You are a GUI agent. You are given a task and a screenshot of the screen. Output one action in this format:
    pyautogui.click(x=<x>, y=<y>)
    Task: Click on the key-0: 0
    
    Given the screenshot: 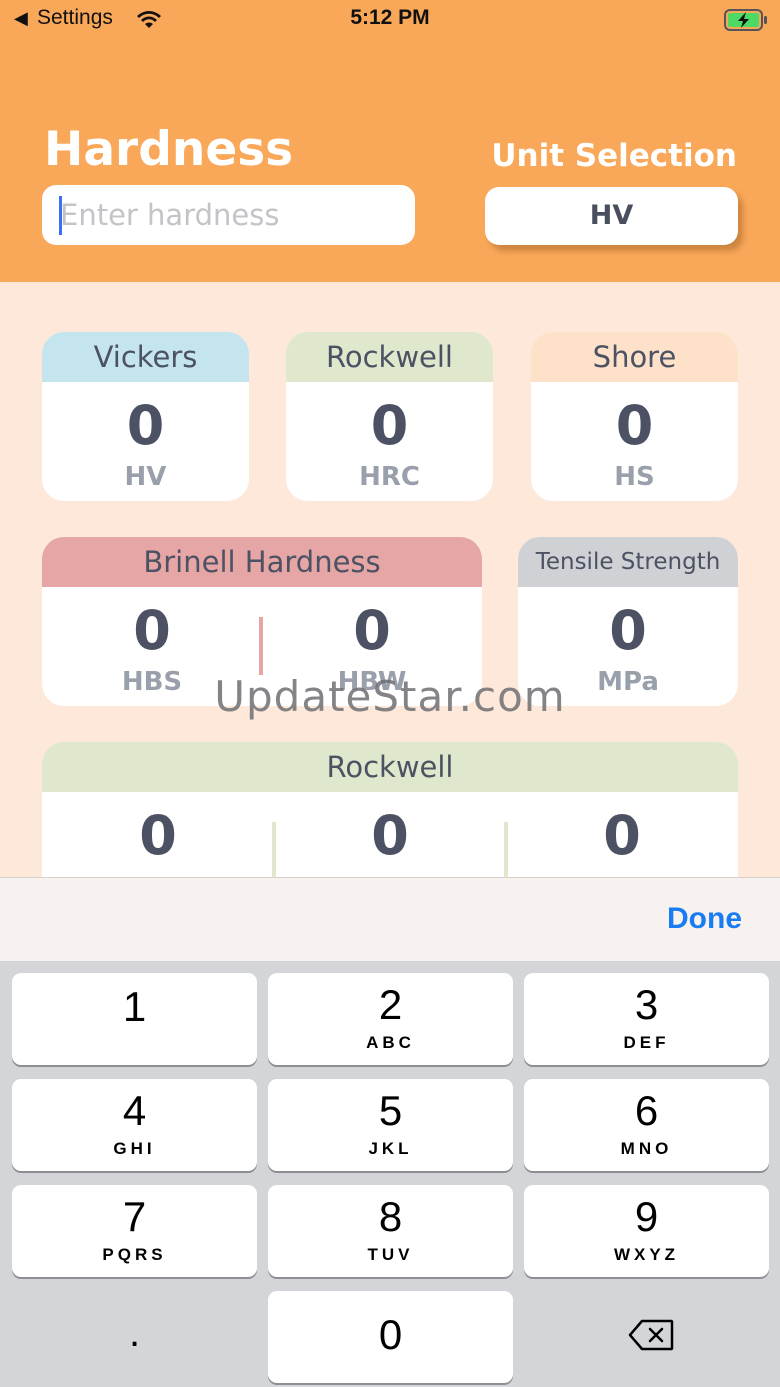 What is the action you would take?
    pyautogui.click(x=390, y=1337)
    